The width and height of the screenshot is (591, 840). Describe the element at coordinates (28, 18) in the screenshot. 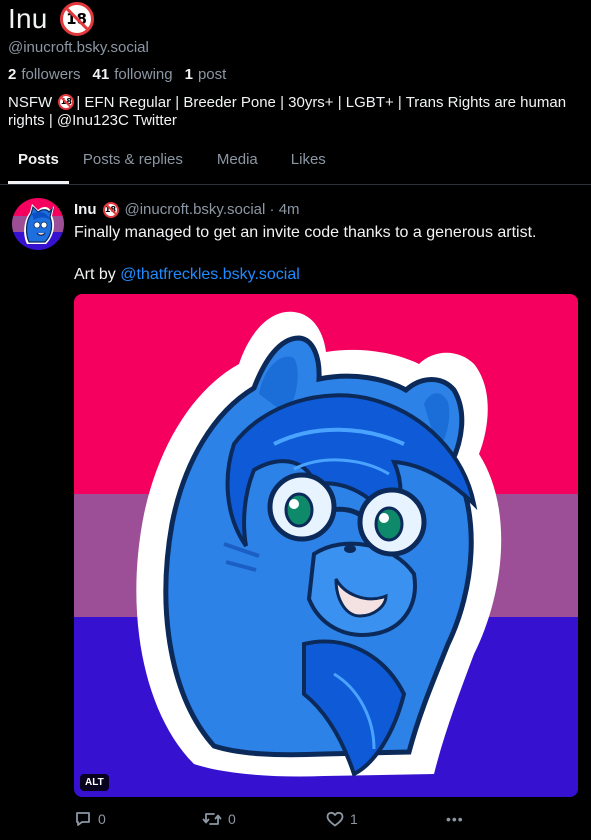

I see `profile-display-name: Inu` at that location.